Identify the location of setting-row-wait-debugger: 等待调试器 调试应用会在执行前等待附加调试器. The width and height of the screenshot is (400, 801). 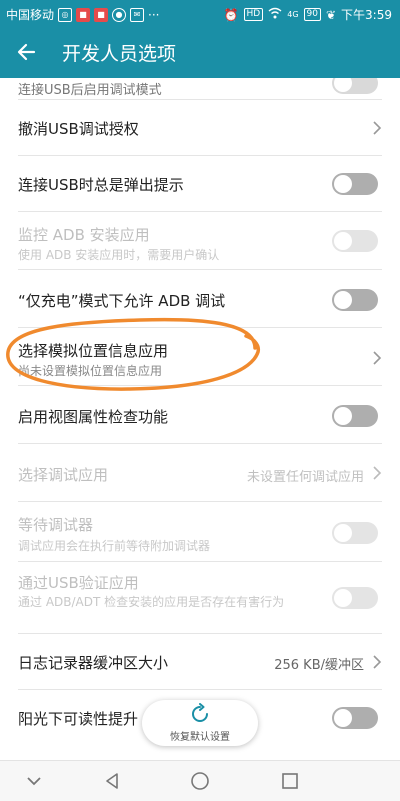
(200, 532).